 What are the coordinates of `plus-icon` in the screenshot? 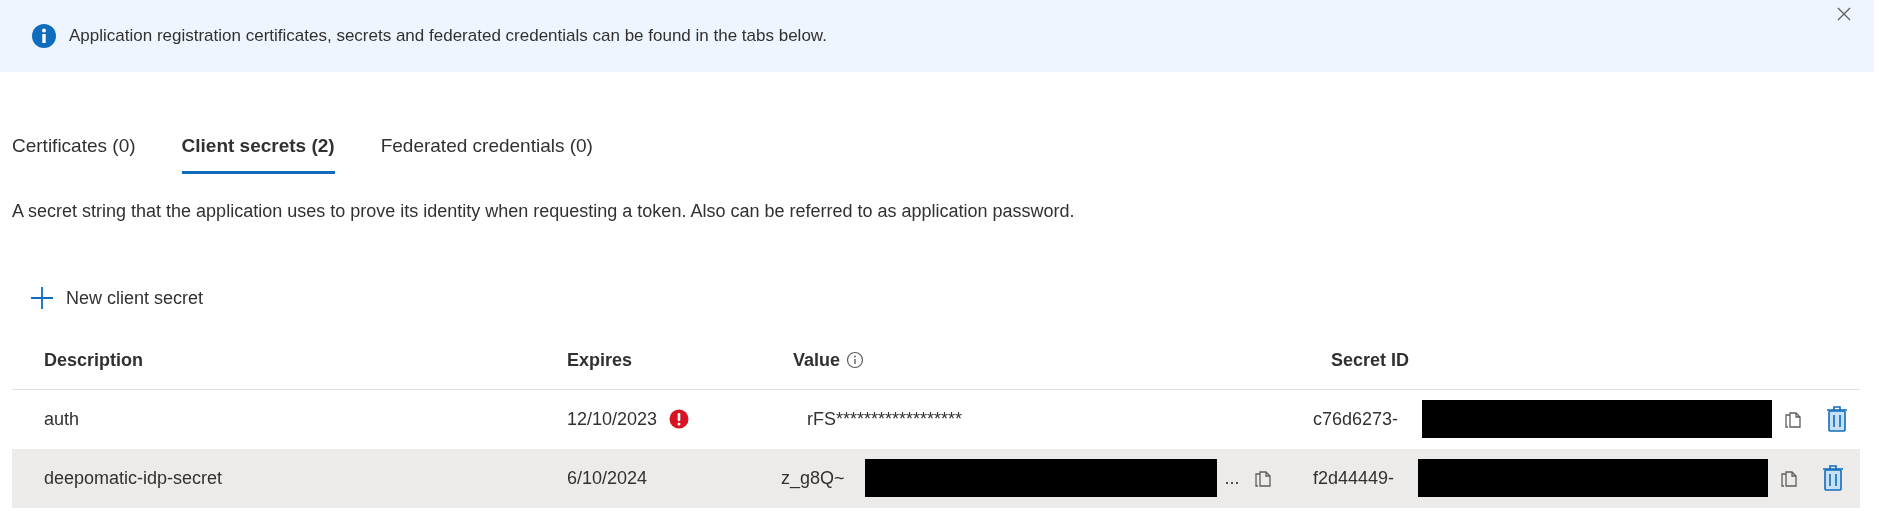 It's located at (42, 298).